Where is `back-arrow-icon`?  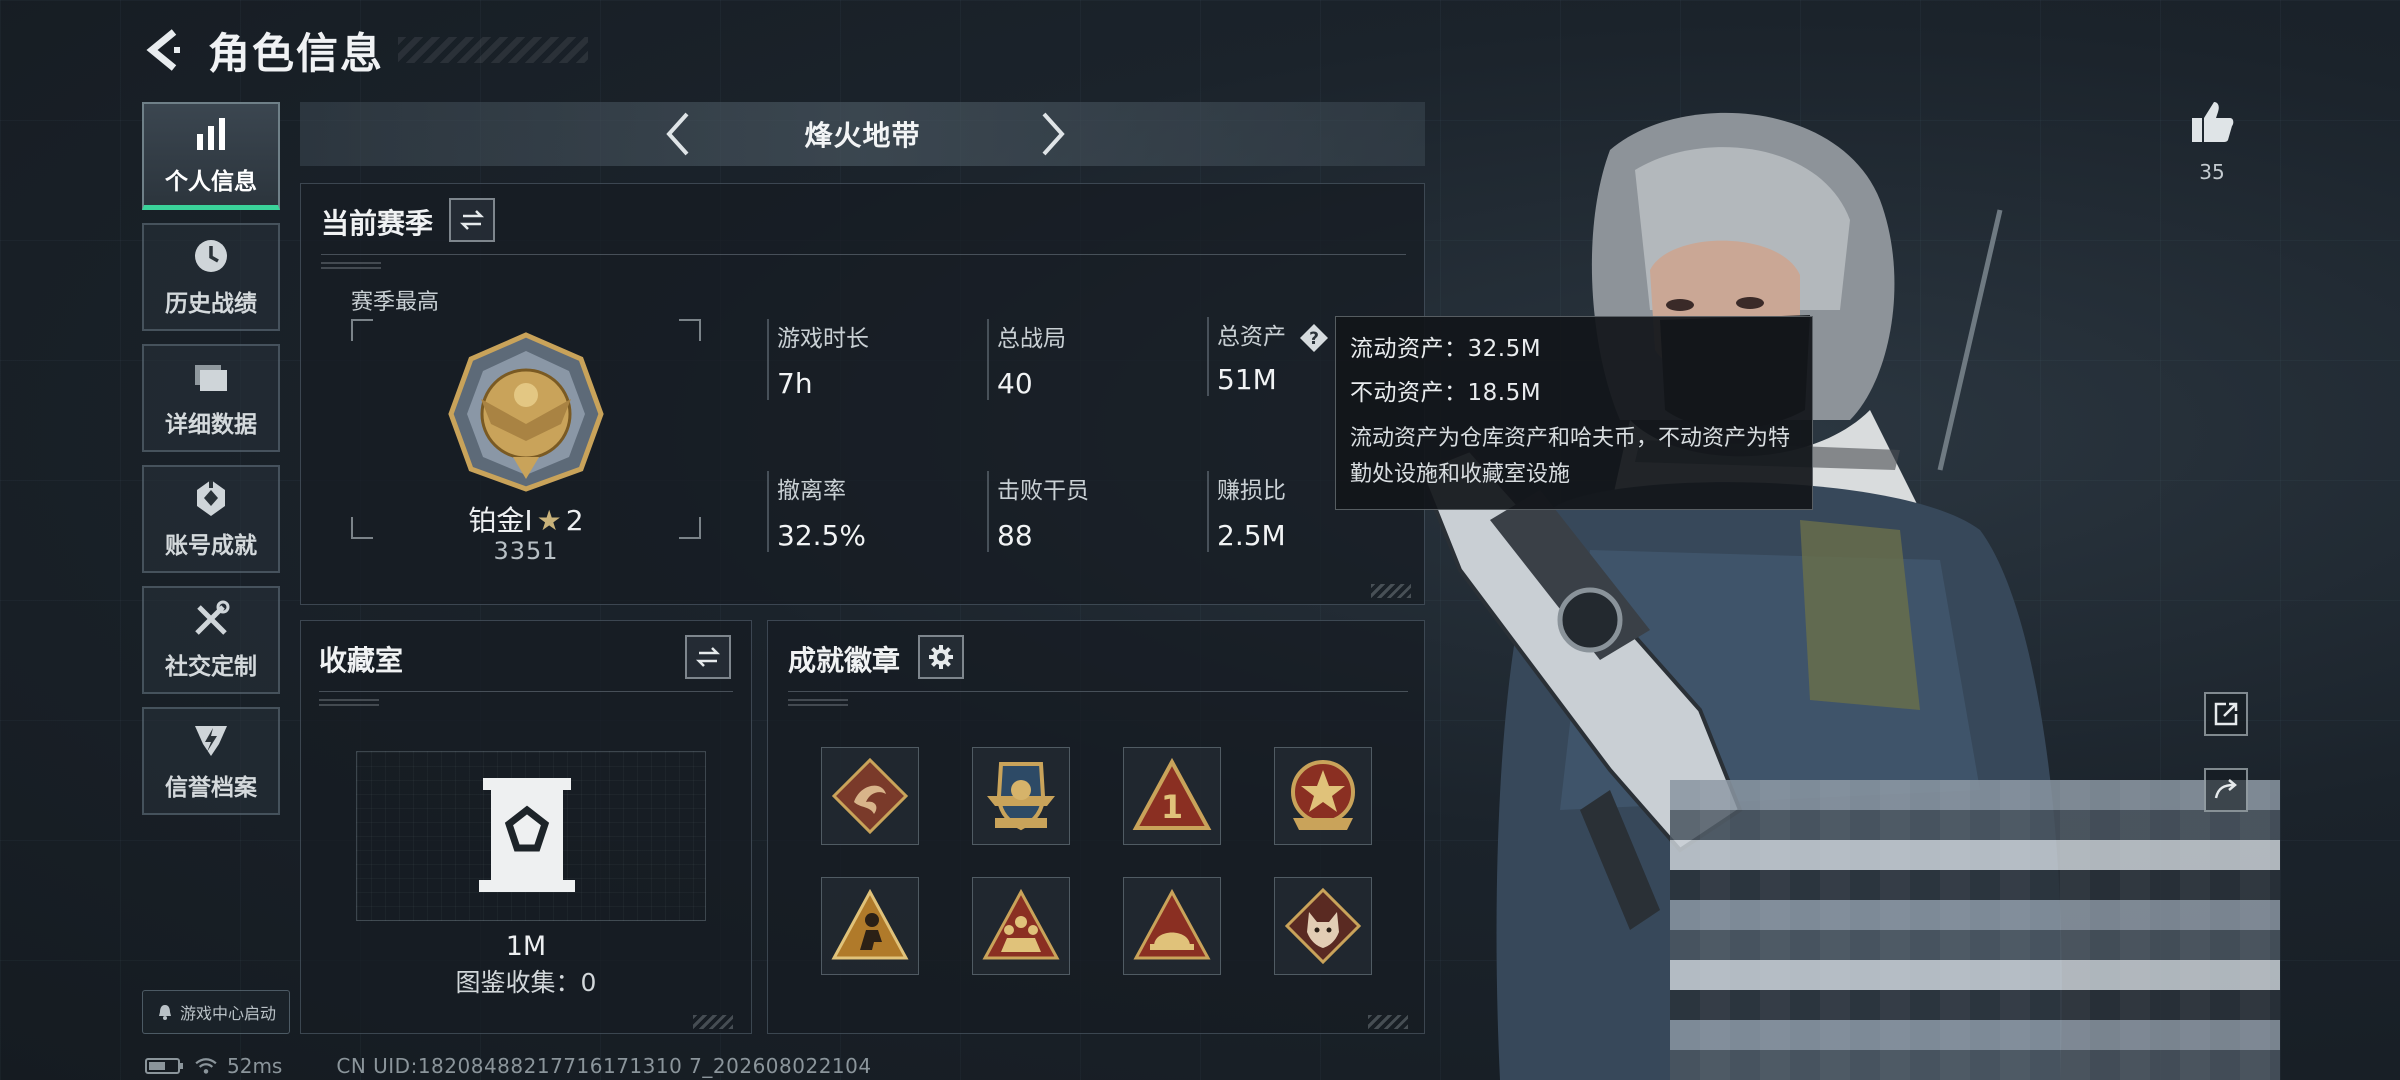
back-arrow-icon is located at coordinates (164, 50).